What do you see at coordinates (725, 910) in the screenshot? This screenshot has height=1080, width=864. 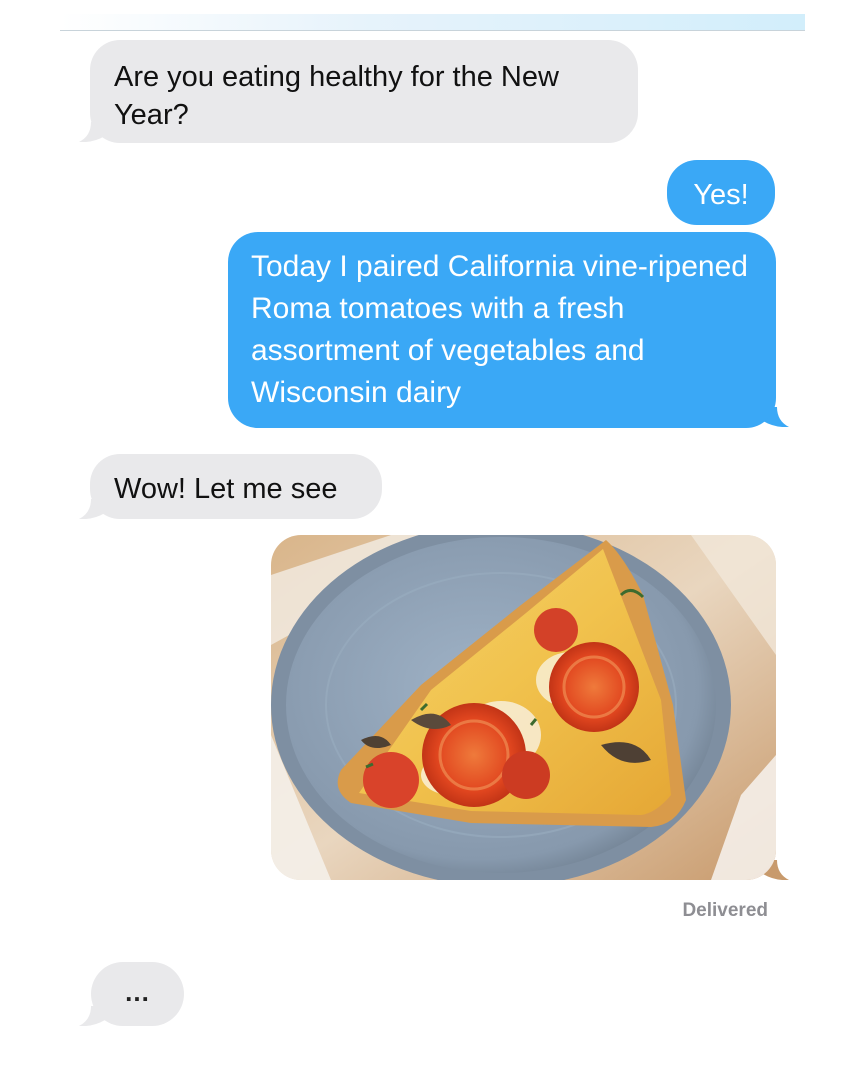 I see `delivery-status: Delivered` at bounding box center [725, 910].